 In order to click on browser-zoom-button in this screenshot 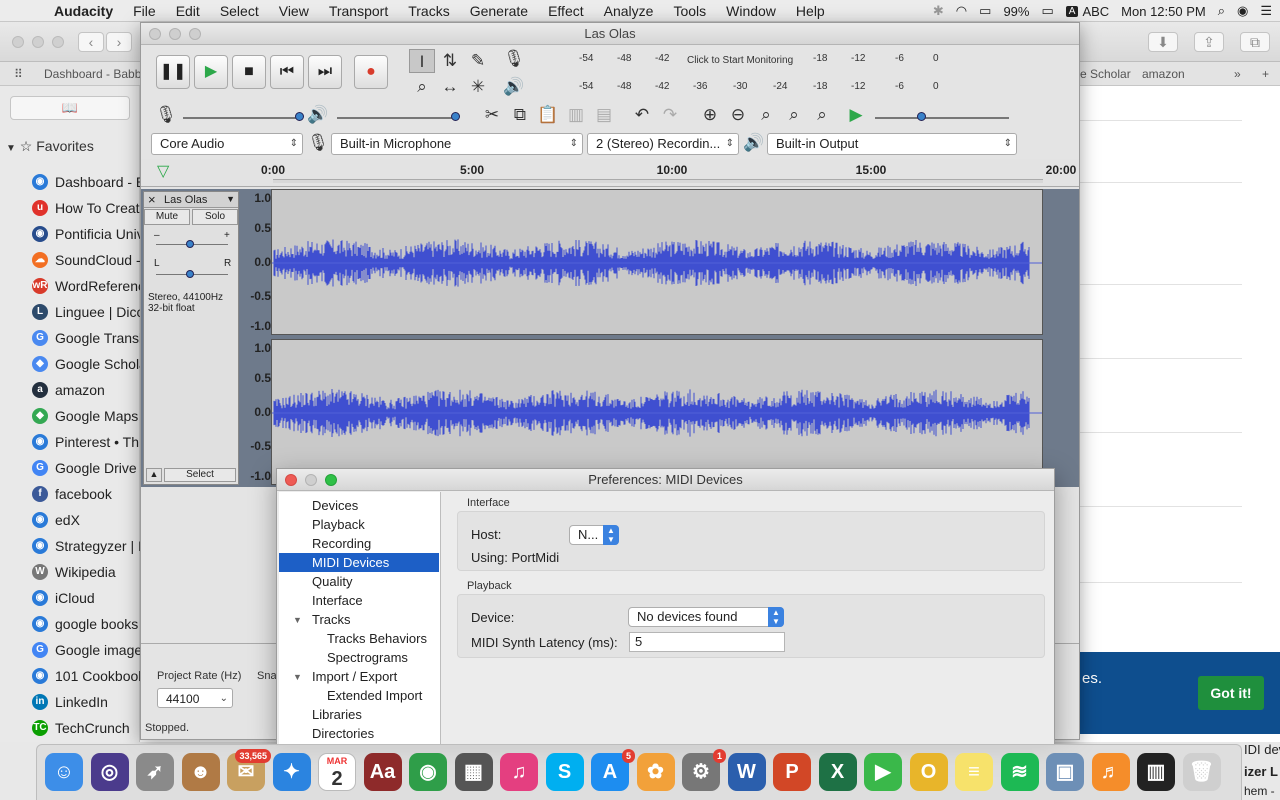, I will do `click(58, 42)`.